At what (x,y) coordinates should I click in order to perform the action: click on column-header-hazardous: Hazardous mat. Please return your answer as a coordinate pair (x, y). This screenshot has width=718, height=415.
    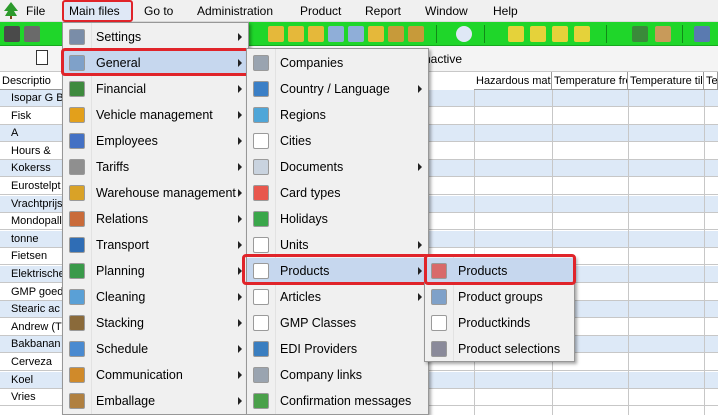
    Looking at the image, I should click on (513, 81).